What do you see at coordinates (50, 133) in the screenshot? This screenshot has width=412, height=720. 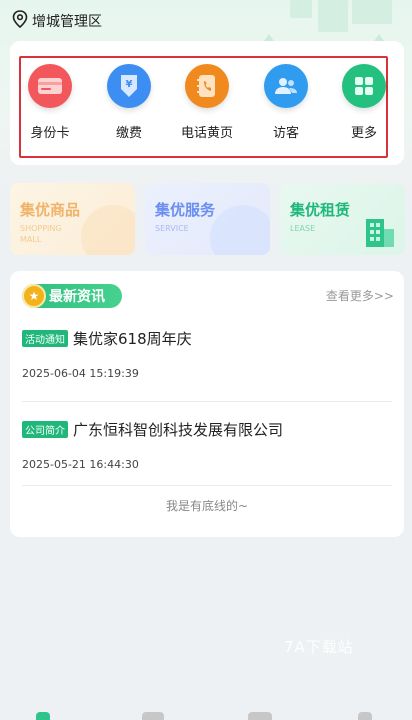 I see `quick-action-label: 身份卡` at bounding box center [50, 133].